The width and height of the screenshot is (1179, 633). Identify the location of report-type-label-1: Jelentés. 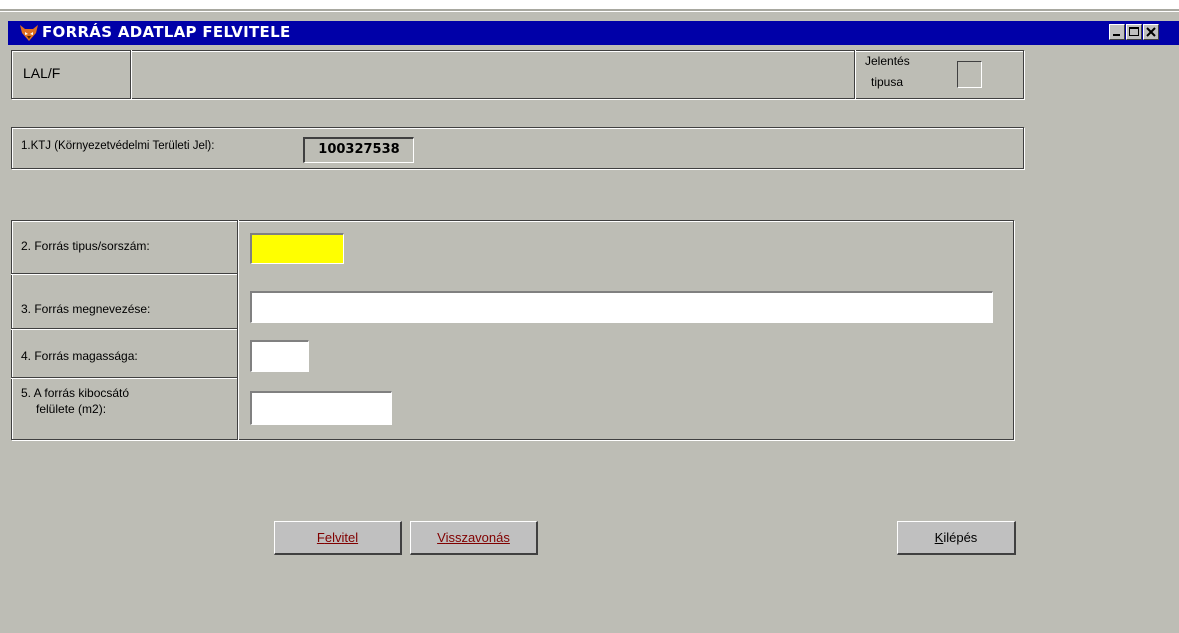
(887, 61).